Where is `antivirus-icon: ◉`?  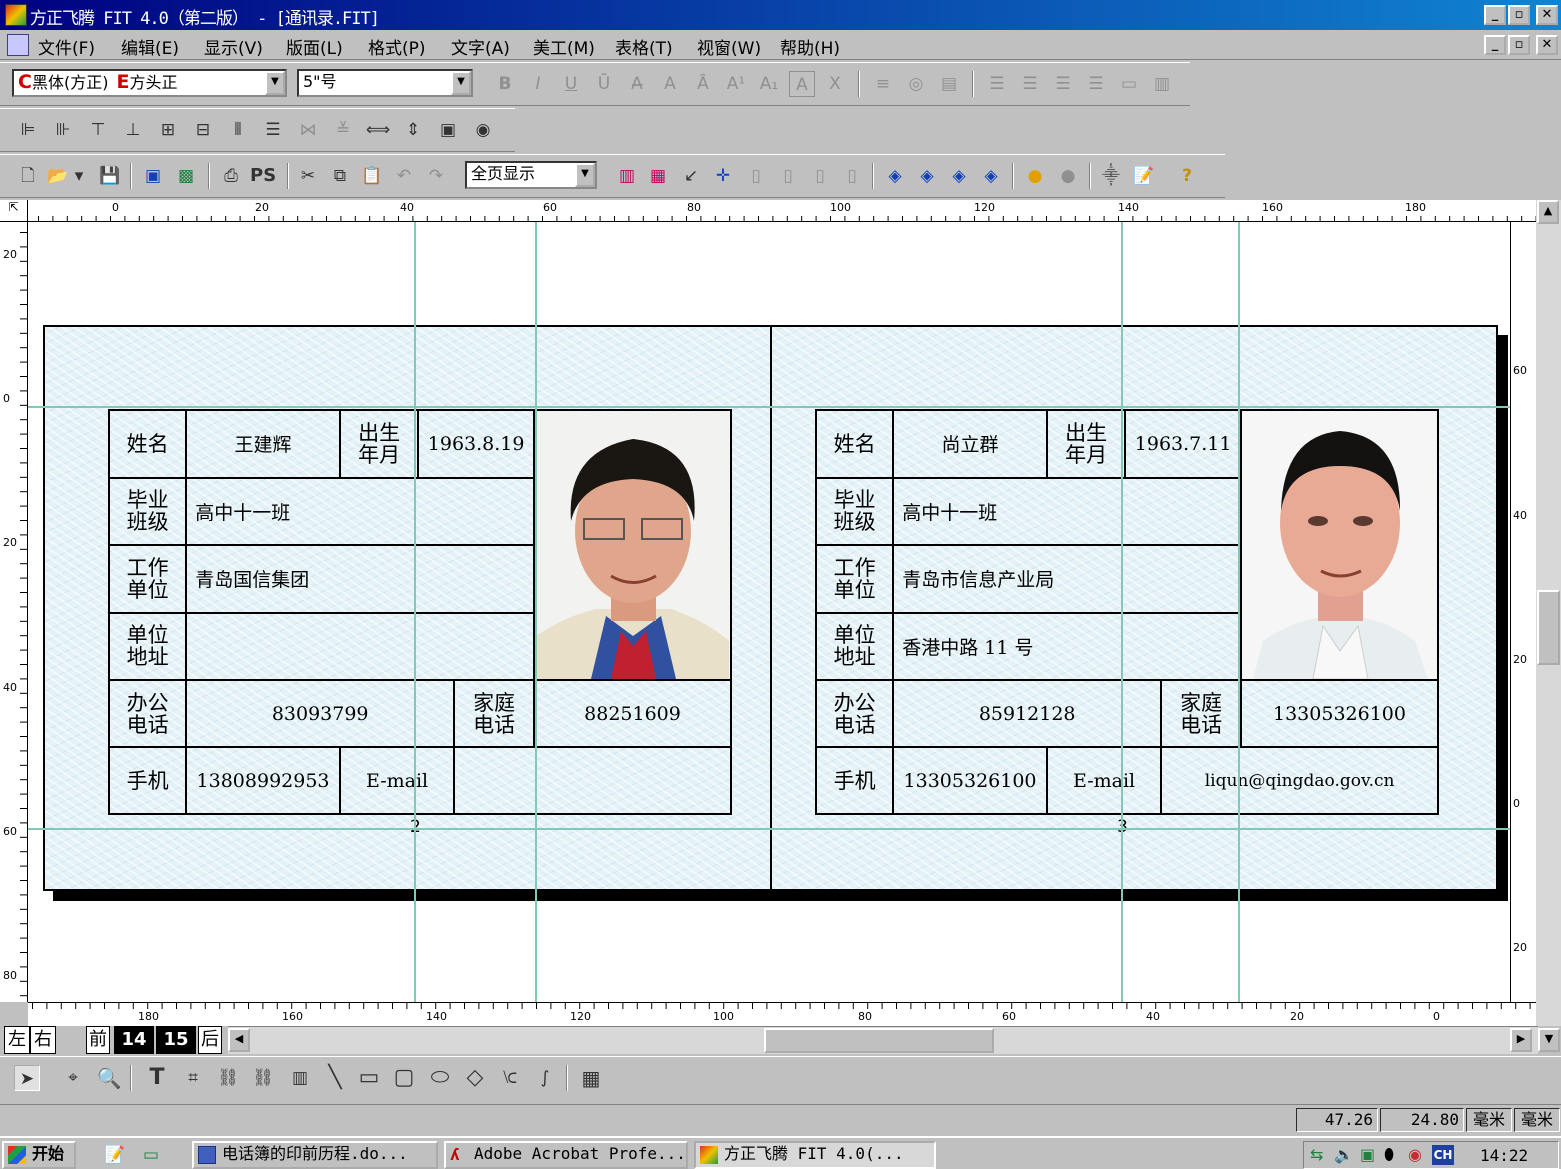
antivirus-icon: ◉ is located at coordinates (1415, 1154).